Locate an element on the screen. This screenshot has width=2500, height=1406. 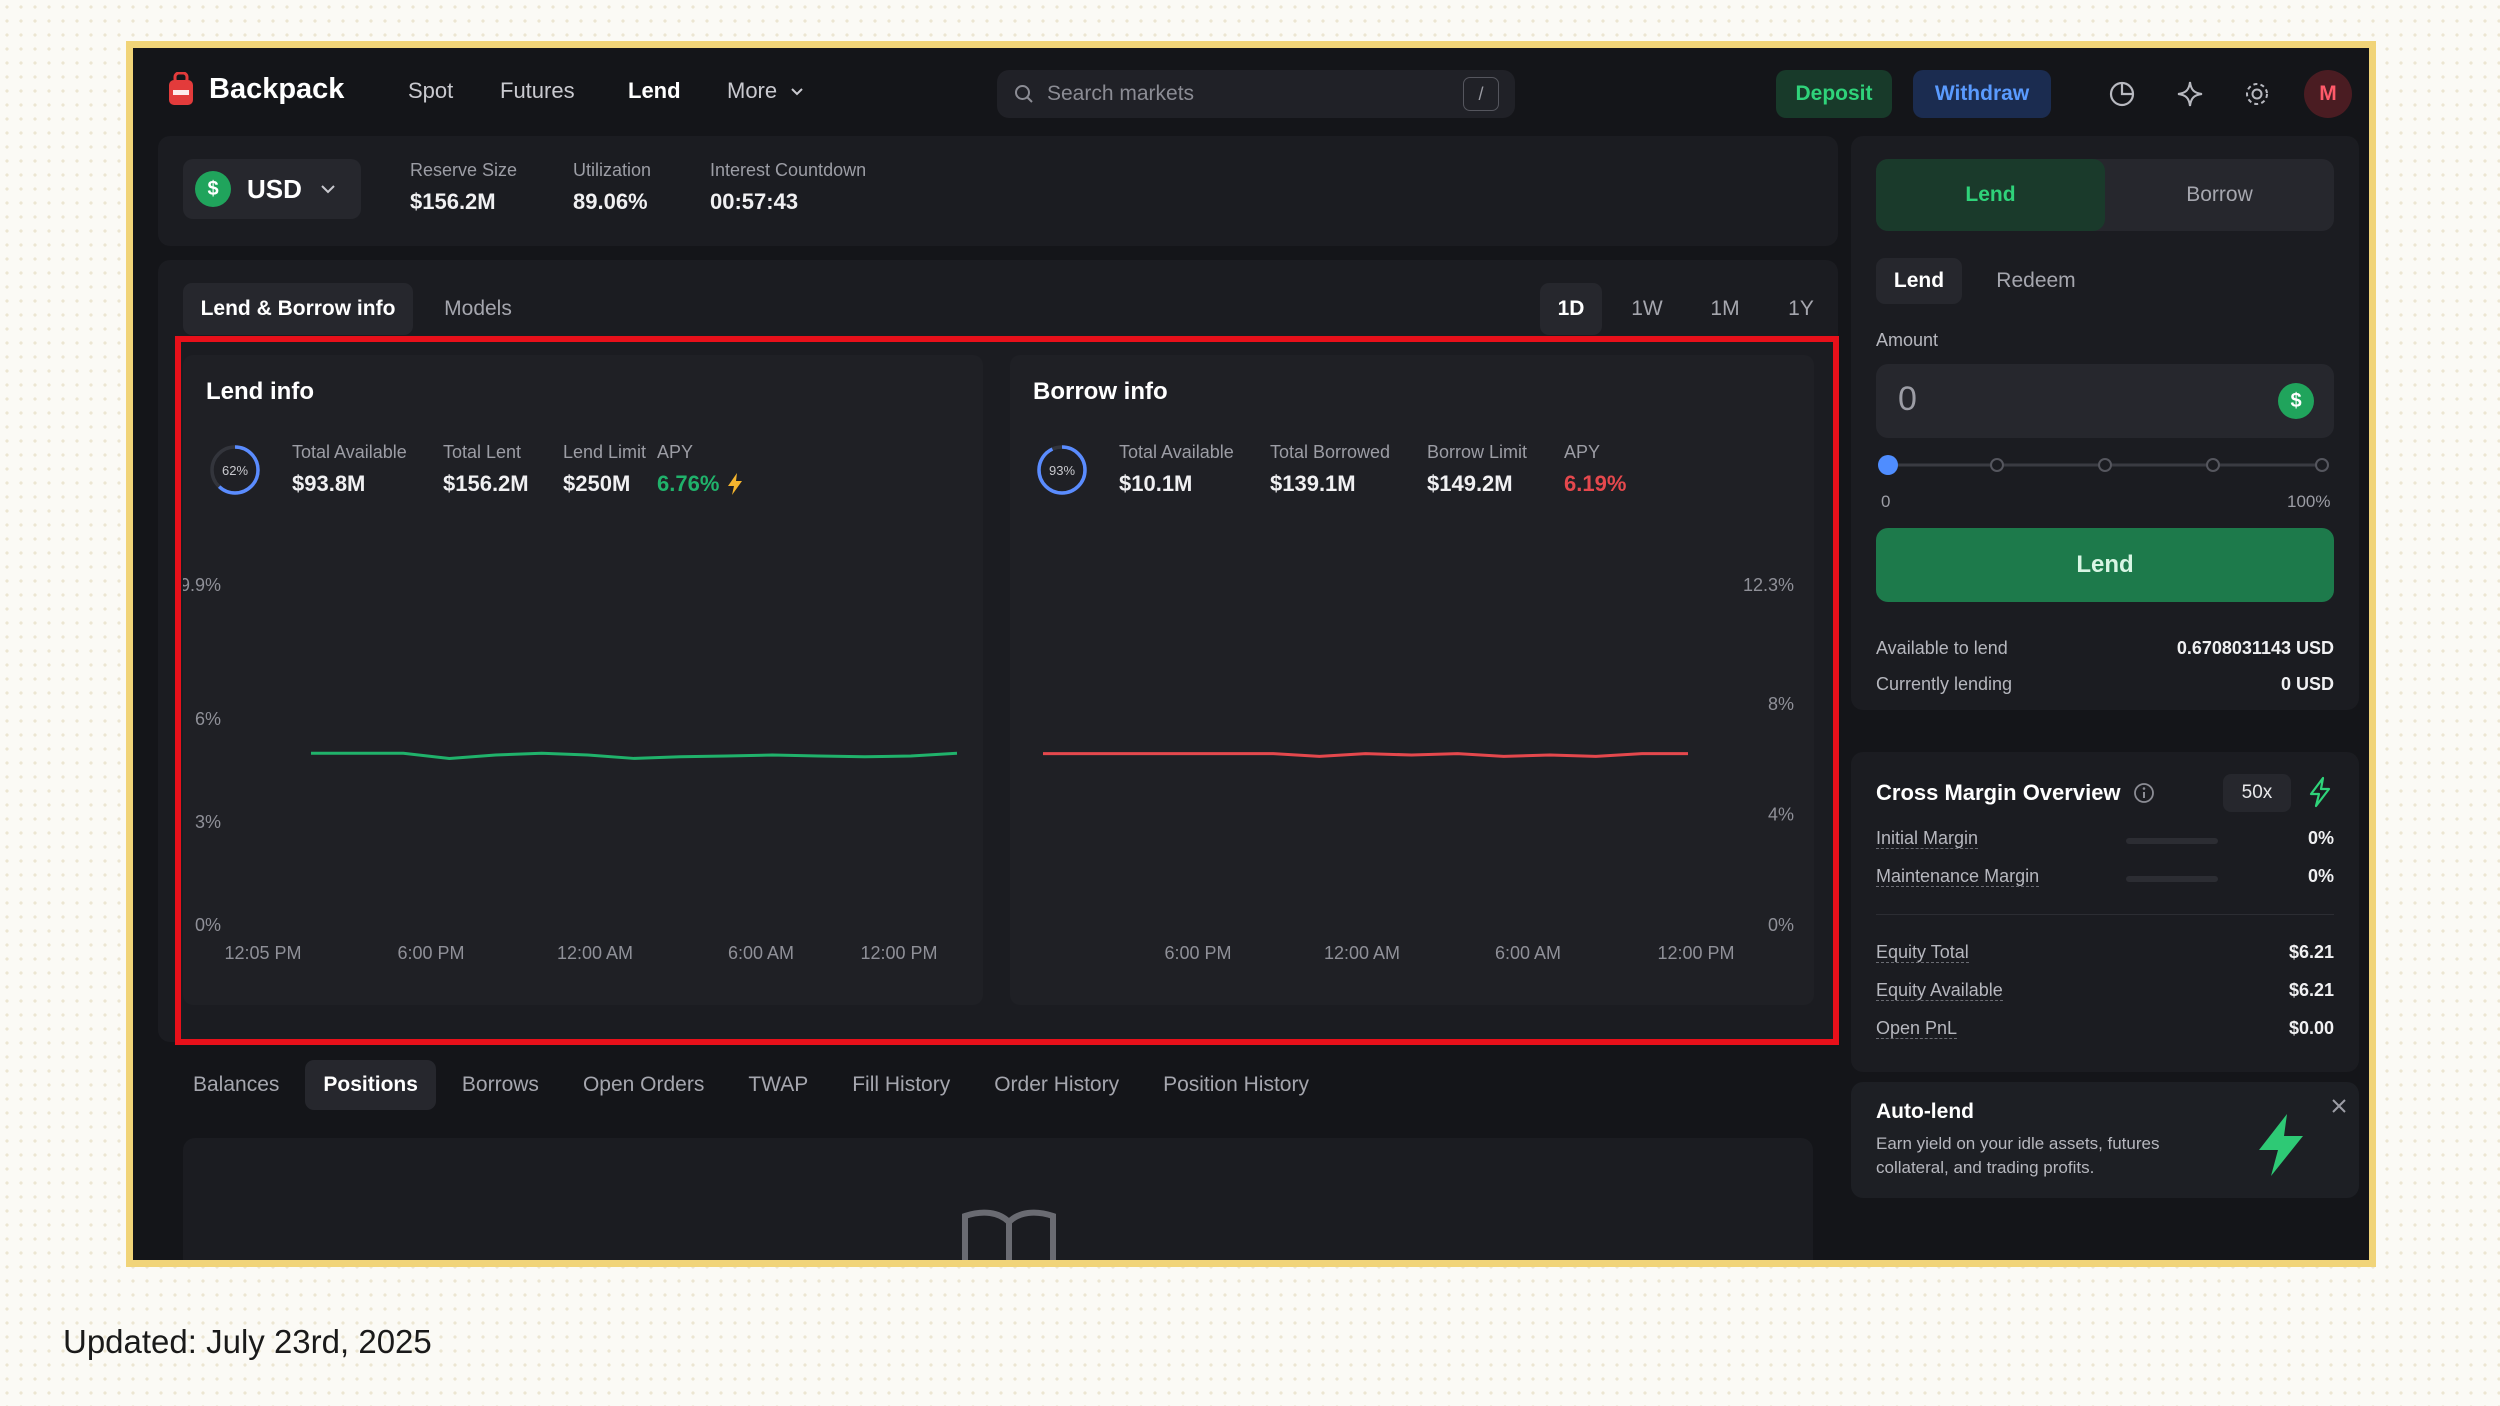
leverage-button: 50x is located at coordinates (2257, 793).